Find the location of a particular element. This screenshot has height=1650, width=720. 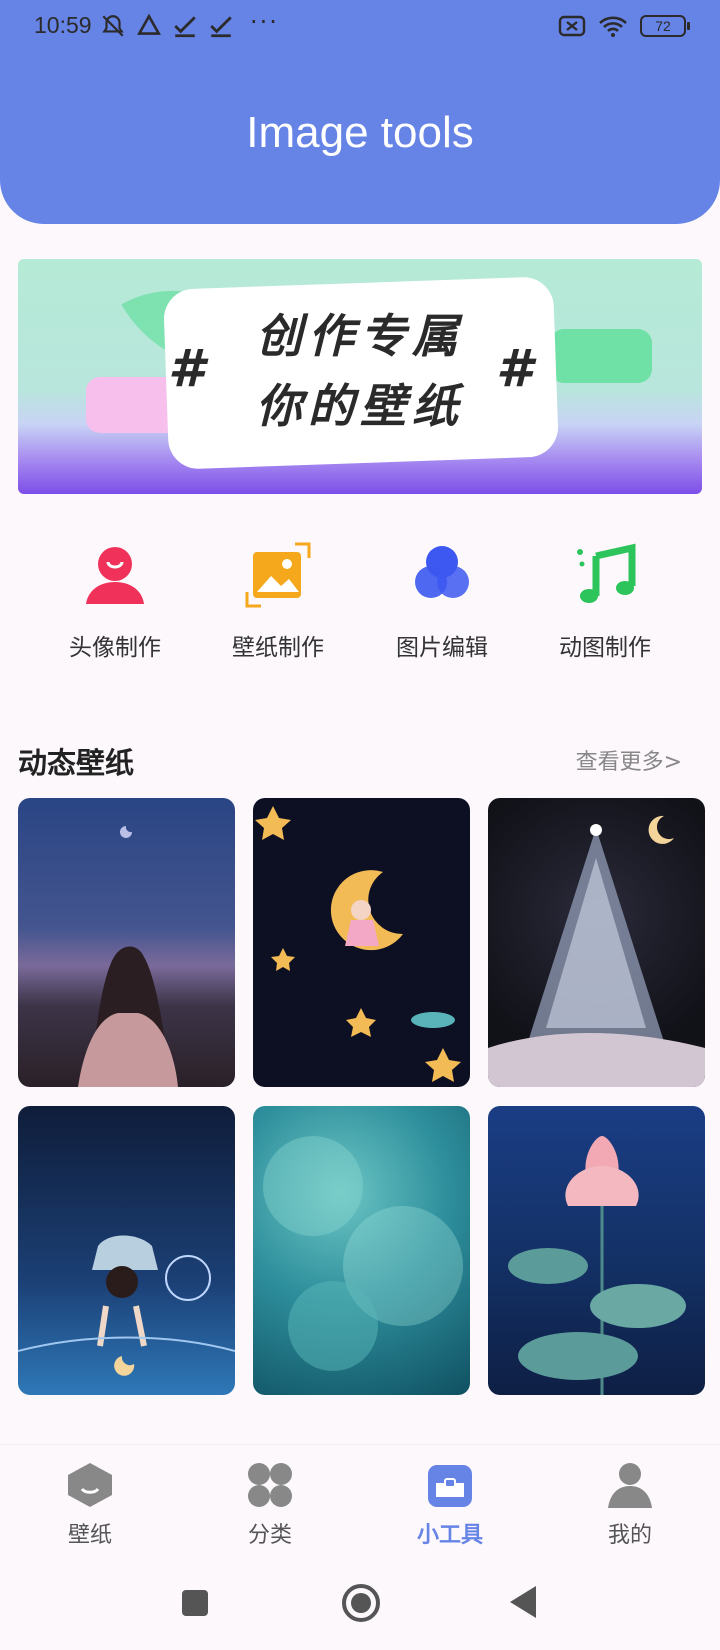

tab-label: 我的 is located at coordinates (629, 1535).